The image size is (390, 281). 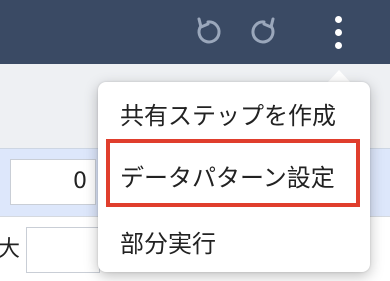 I want to click on more-menu-button, so click(x=338, y=32).